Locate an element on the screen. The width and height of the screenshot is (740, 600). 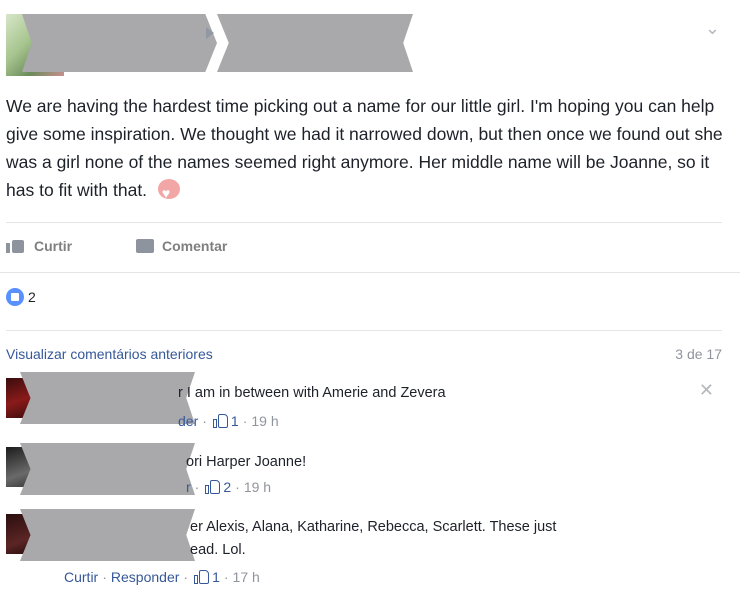
comment-button-label: Comentar is located at coordinates (195, 246).